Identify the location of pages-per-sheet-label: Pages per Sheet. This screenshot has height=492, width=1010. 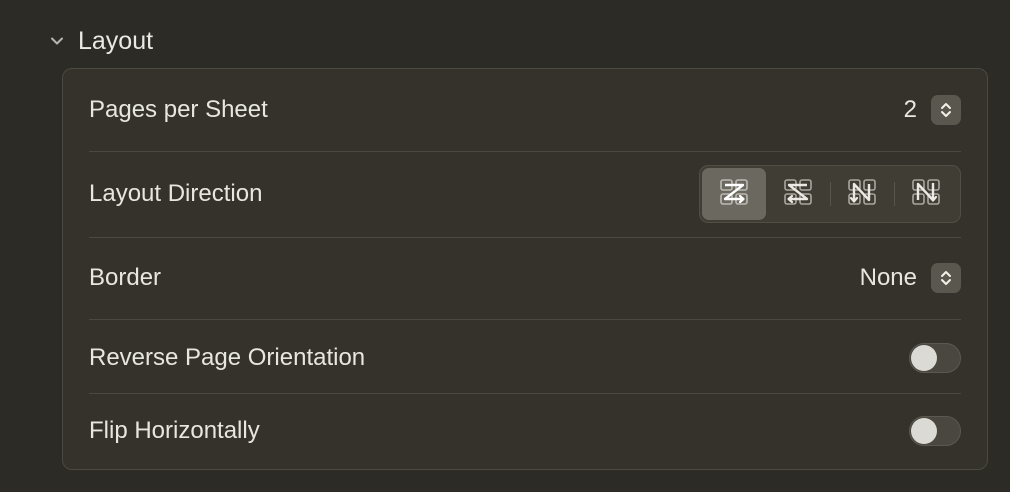
(178, 109).